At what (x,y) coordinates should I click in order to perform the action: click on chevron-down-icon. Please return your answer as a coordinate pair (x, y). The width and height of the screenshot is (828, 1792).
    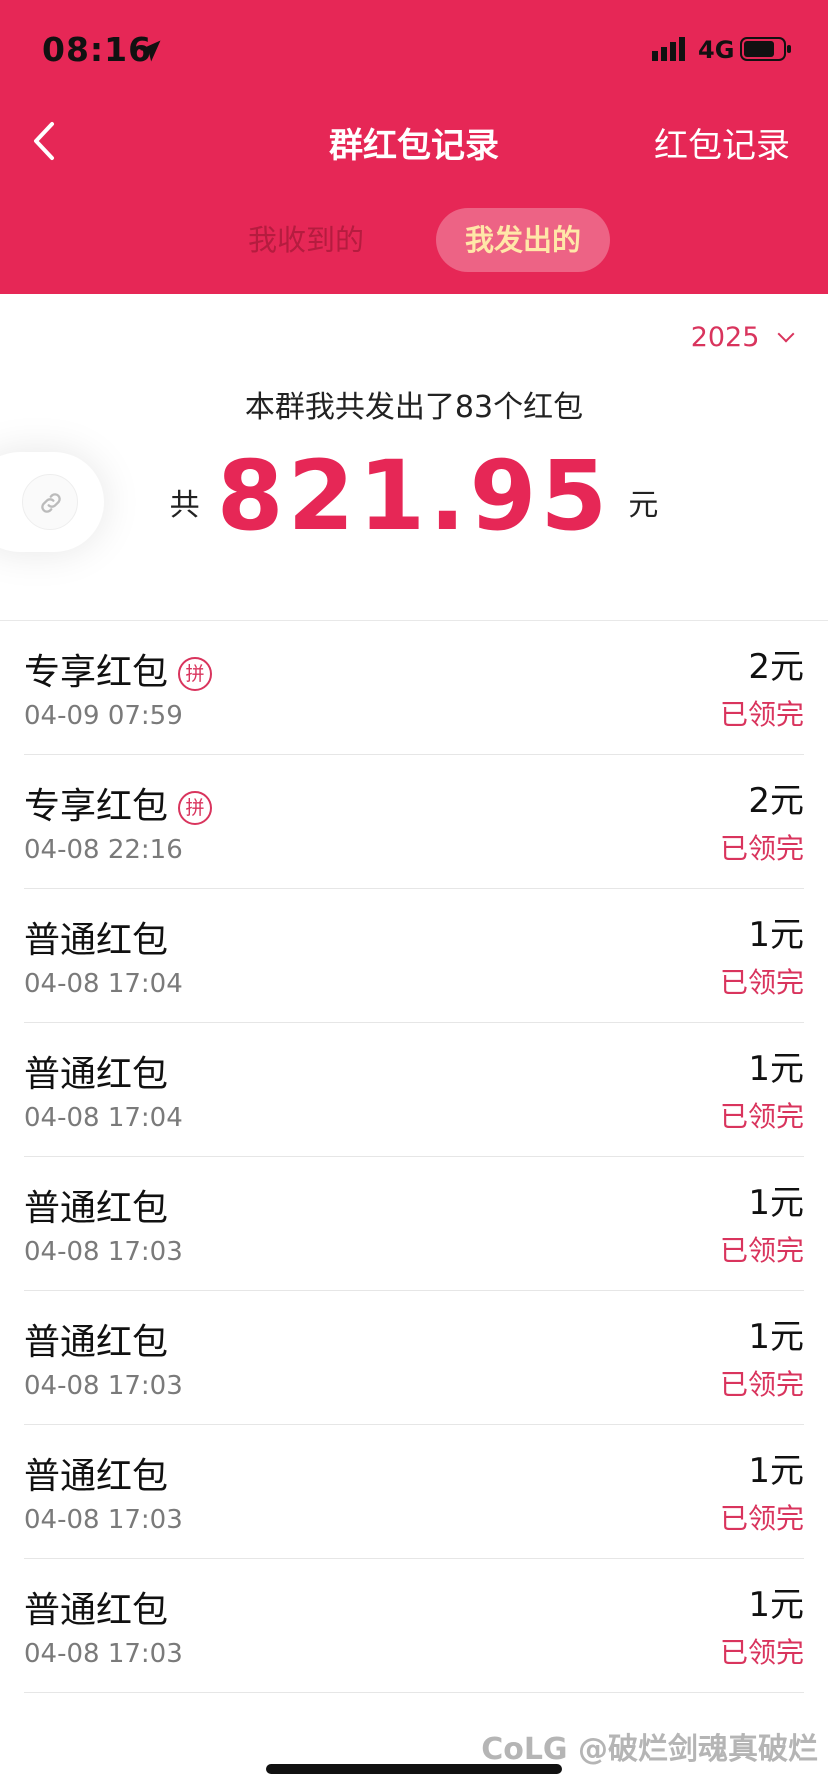
    Looking at the image, I should click on (786, 334).